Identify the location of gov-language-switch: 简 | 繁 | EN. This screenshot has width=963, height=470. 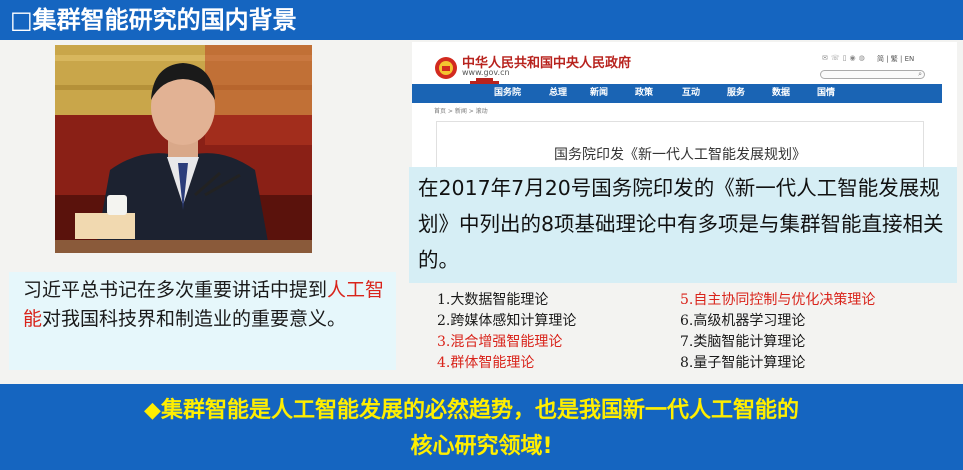
(895, 59).